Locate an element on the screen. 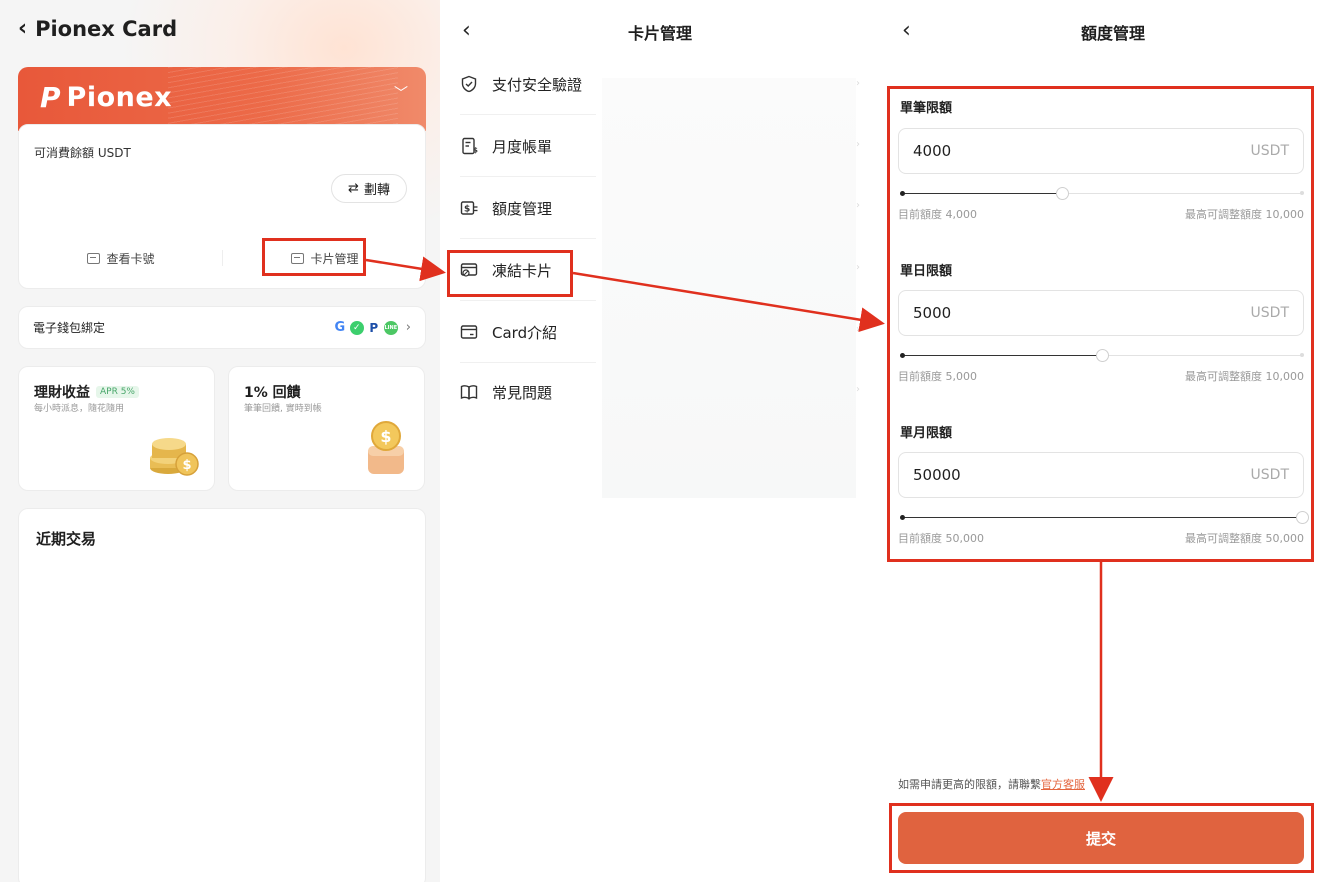 The width and height of the screenshot is (1328, 882). recent-transactions: 近期交易 is located at coordinates (222, 695).